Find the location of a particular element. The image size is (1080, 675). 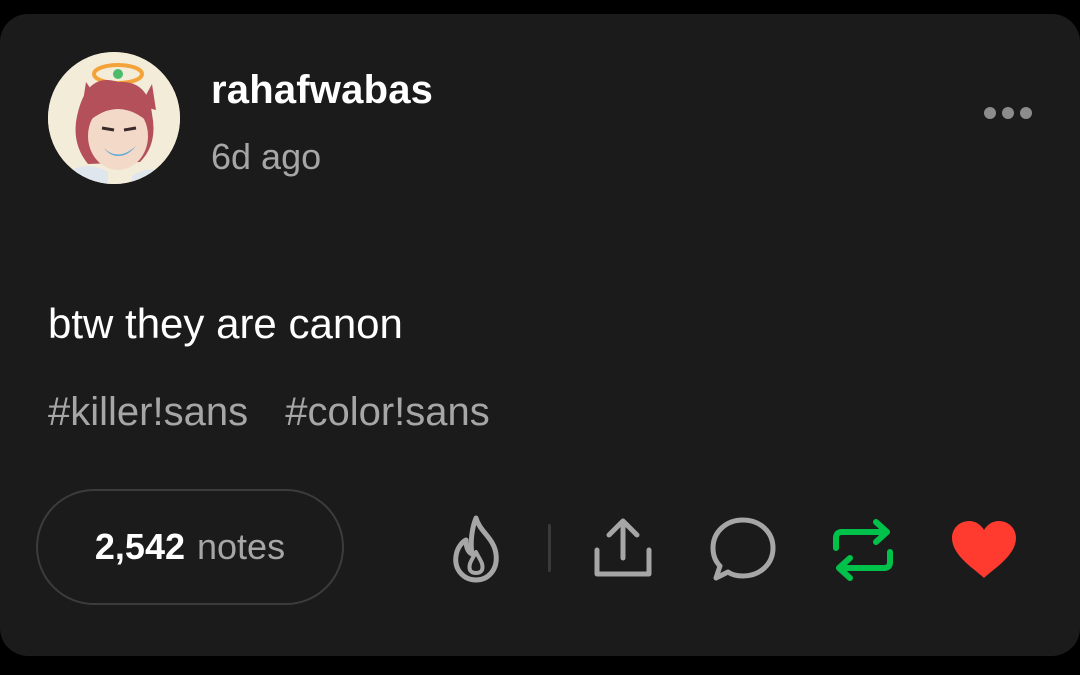

username: rahafwabas is located at coordinates (322, 90).